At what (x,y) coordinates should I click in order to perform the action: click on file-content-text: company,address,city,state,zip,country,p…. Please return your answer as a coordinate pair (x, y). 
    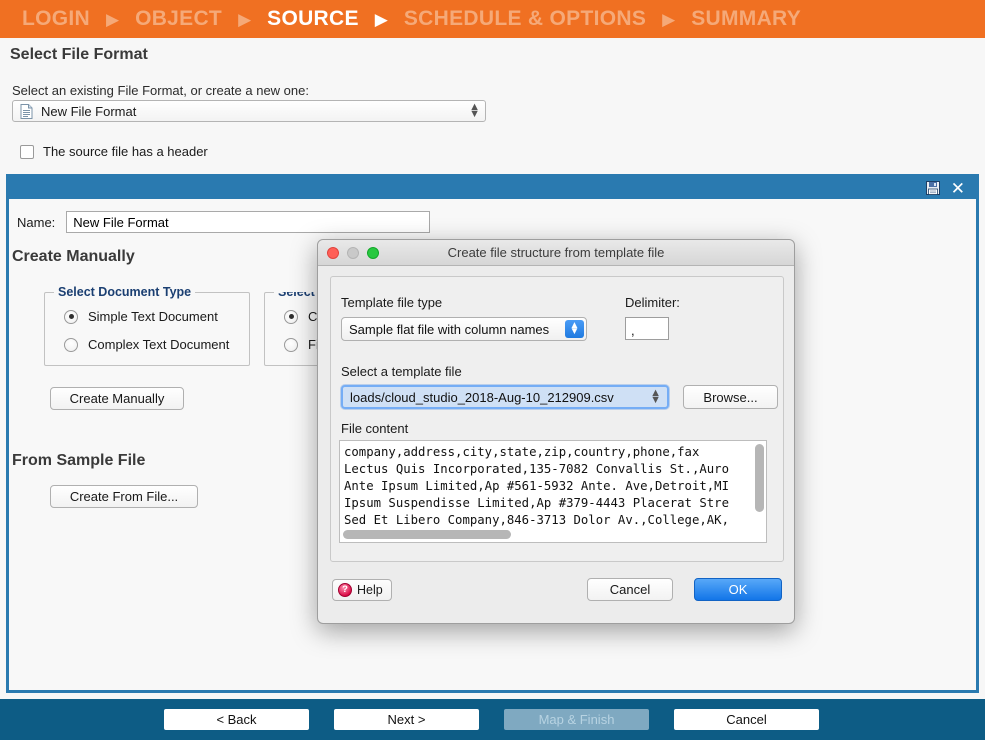
    Looking at the image, I should click on (536, 486).